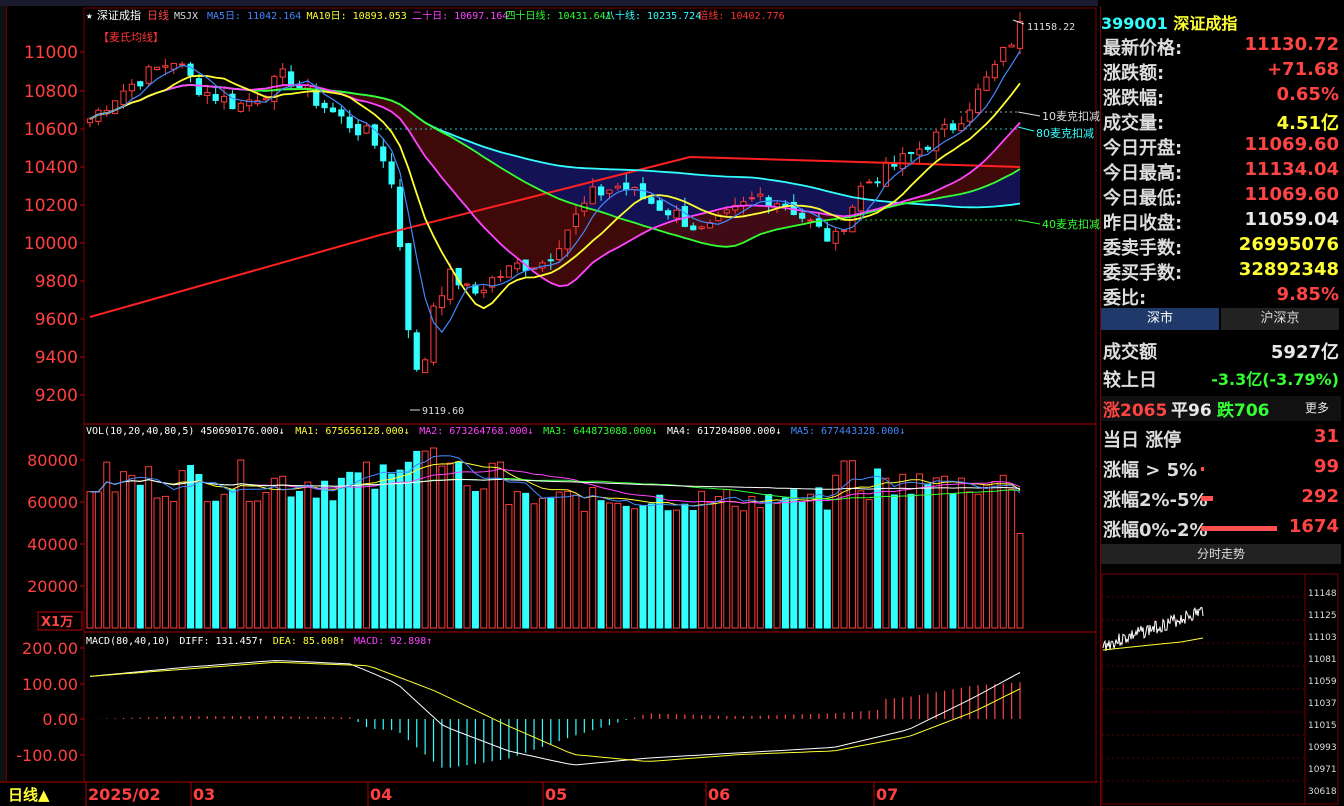 The image size is (1344, 806). What do you see at coordinates (653, 15) in the screenshot?
I see `legend-item: 八十线: 10235.724` at bounding box center [653, 15].